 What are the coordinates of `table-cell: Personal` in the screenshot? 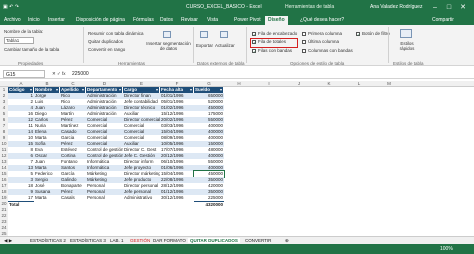 It's located at (104, 198).